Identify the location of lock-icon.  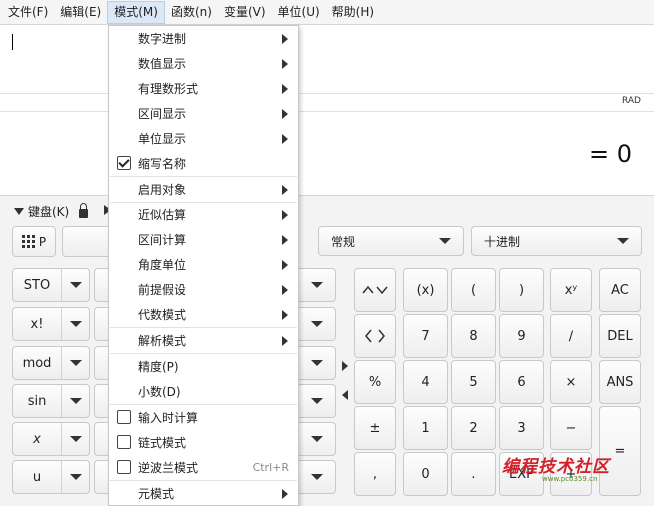
(84, 210).